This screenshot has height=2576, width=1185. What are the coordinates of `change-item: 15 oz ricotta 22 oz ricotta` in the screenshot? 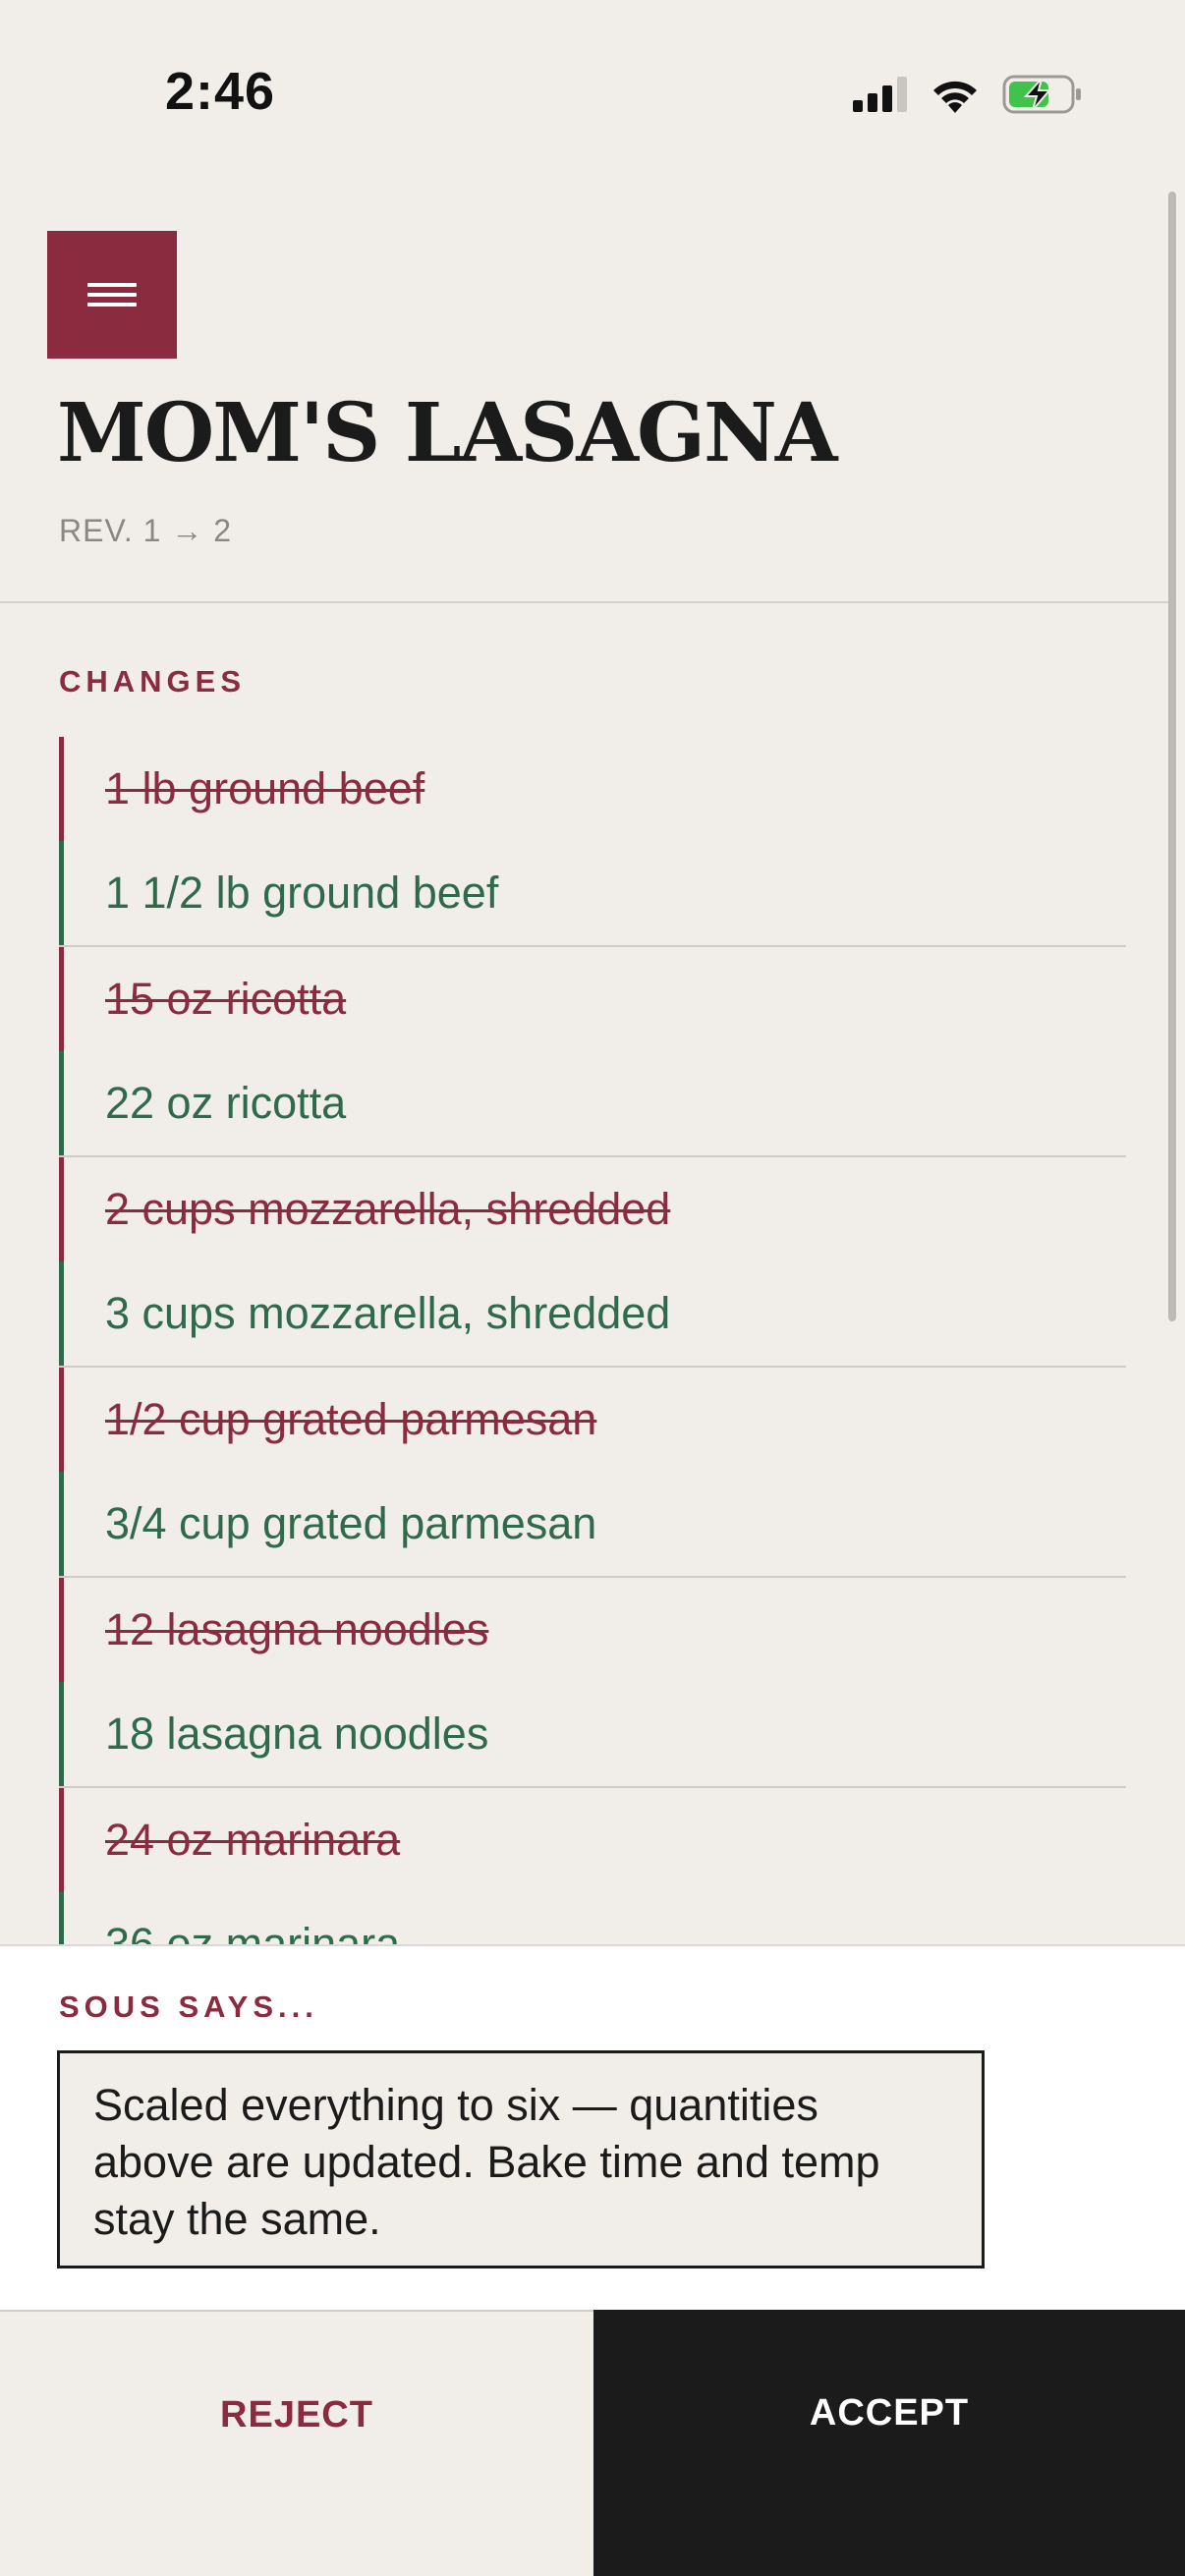 It's located at (592, 1052).